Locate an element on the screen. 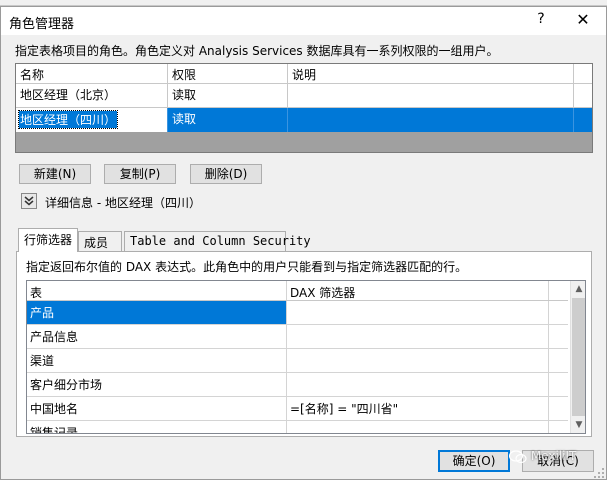 The height and width of the screenshot is (480, 607). role-name-editor: 地区经理（四川） is located at coordinates (68, 119).